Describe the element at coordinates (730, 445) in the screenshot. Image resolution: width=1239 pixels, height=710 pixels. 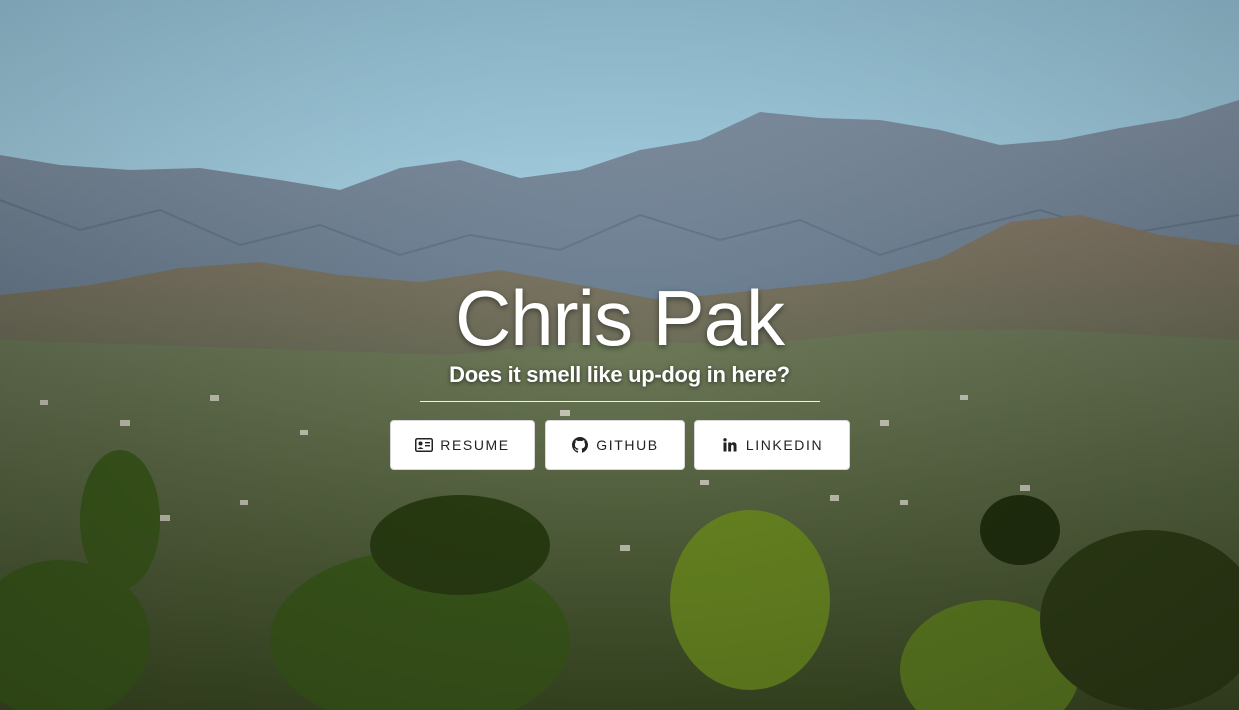
I see `linkedin-icon` at that location.